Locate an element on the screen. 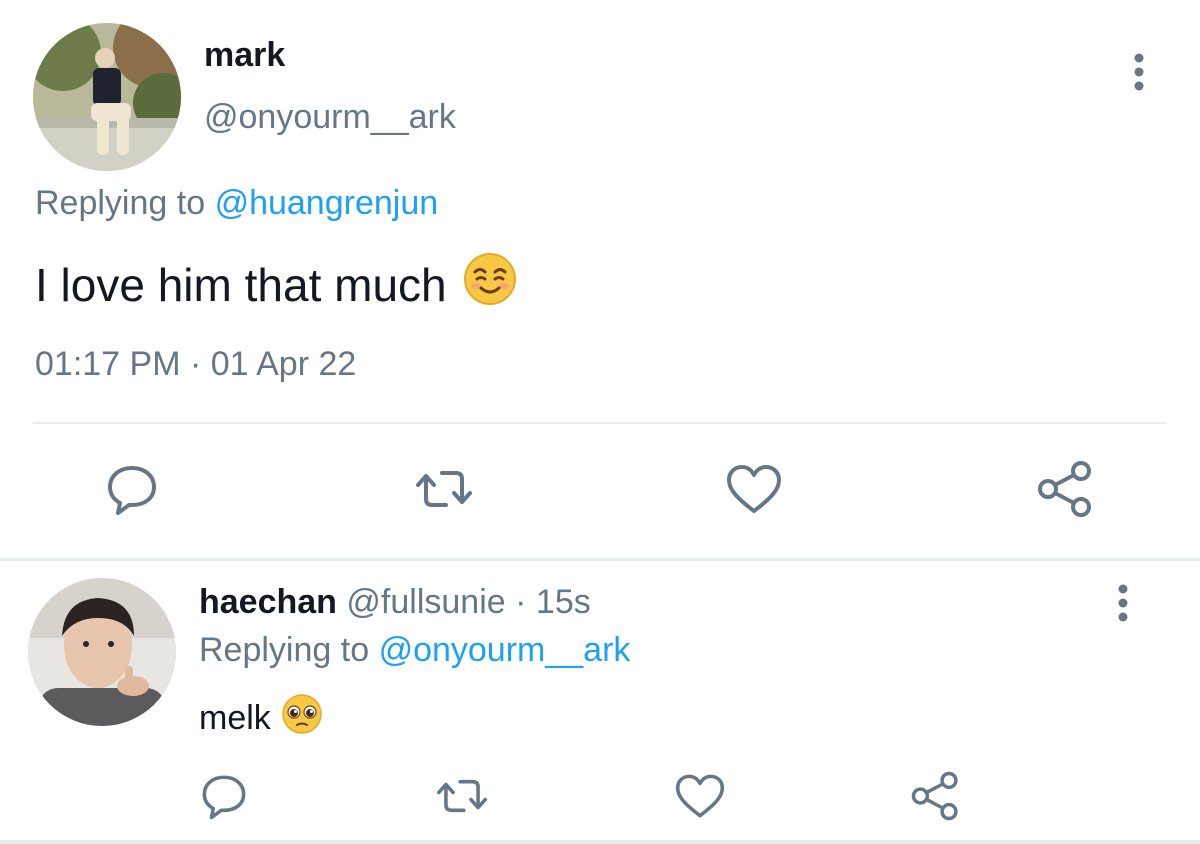 The width and height of the screenshot is (1200, 844). bottom-divider is located at coordinates (600, 842).